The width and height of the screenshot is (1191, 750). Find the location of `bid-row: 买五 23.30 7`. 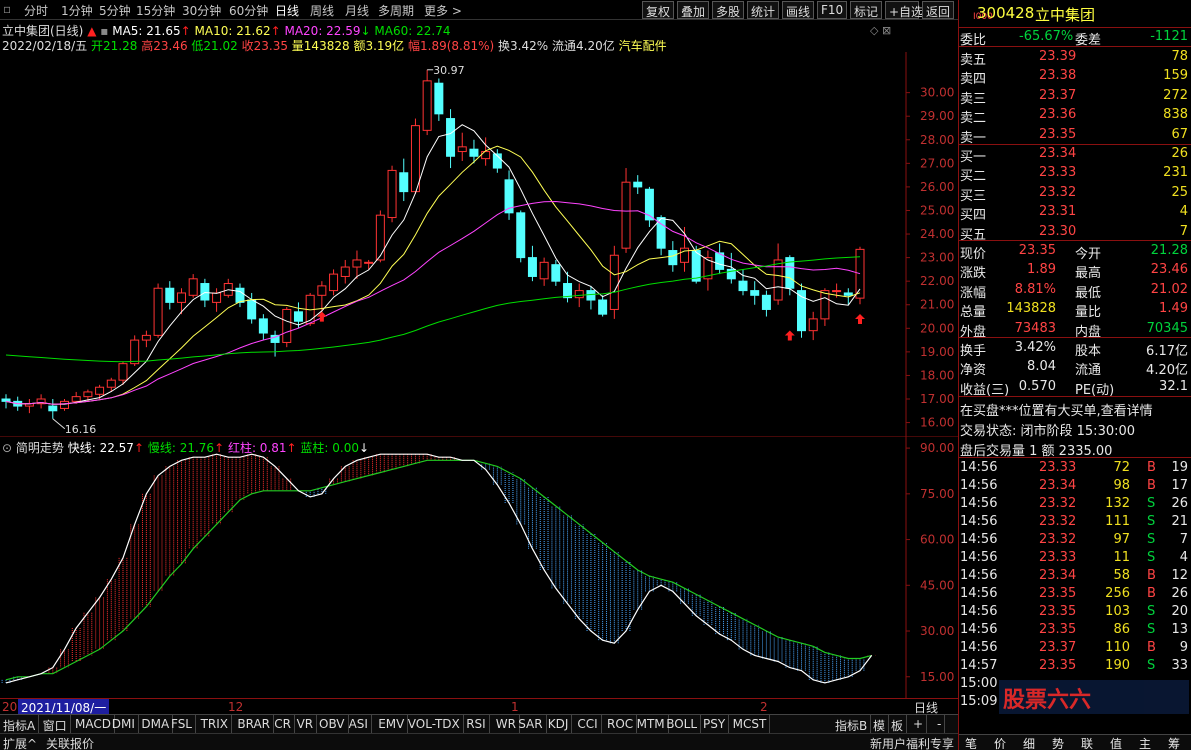

bid-row: 买五 23.30 7 is located at coordinates (1075, 233).